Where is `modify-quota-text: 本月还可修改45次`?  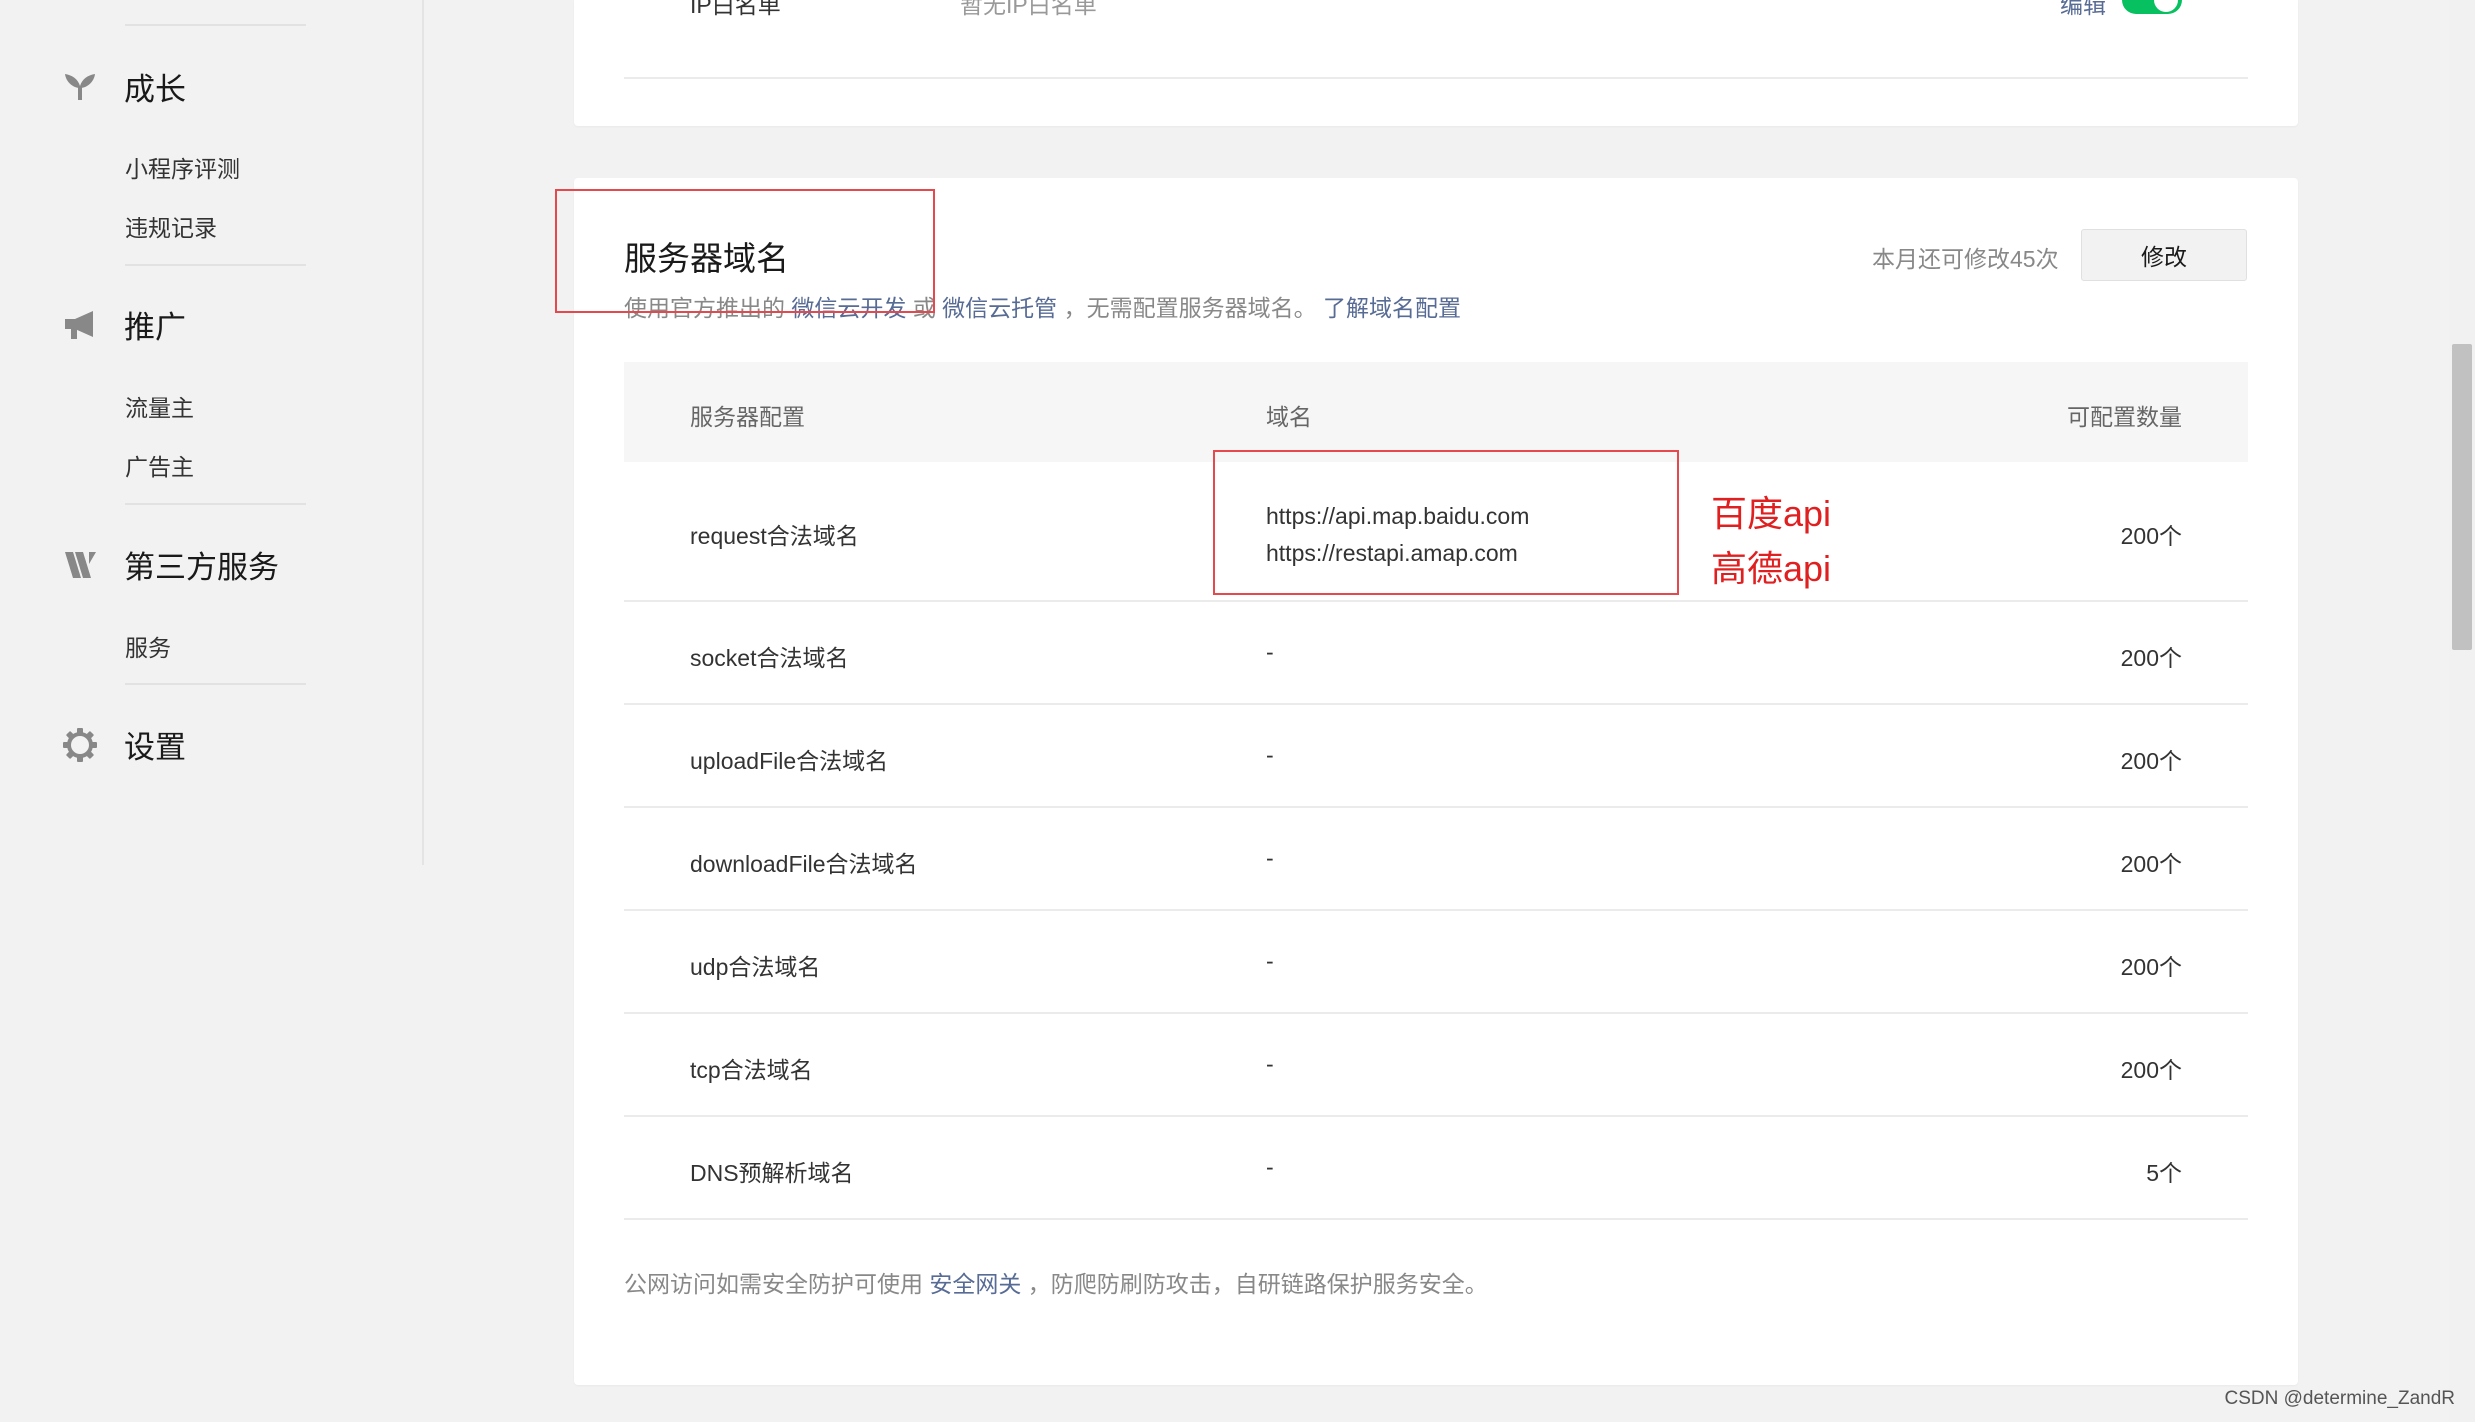
modify-quota-text: 本月还可修改45次 is located at coordinates (1965, 259).